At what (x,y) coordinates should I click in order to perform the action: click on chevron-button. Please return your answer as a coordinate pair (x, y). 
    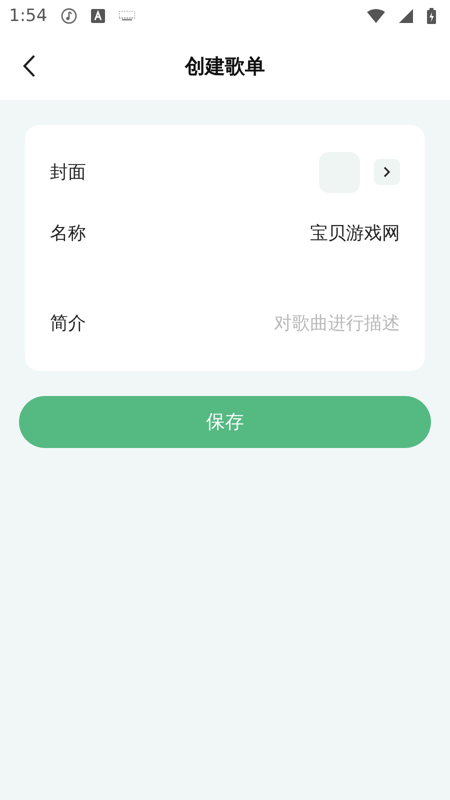
    Looking at the image, I should click on (387, 172).